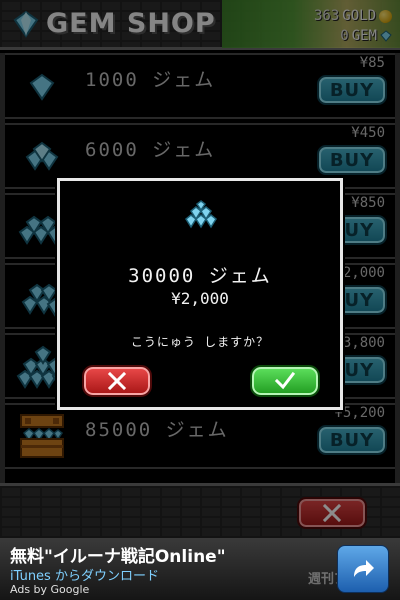 The width and height of the screenshot is (400, 600). I want to click on ad-title: 無料"イルーナ戦記Online", so click(118, 554).